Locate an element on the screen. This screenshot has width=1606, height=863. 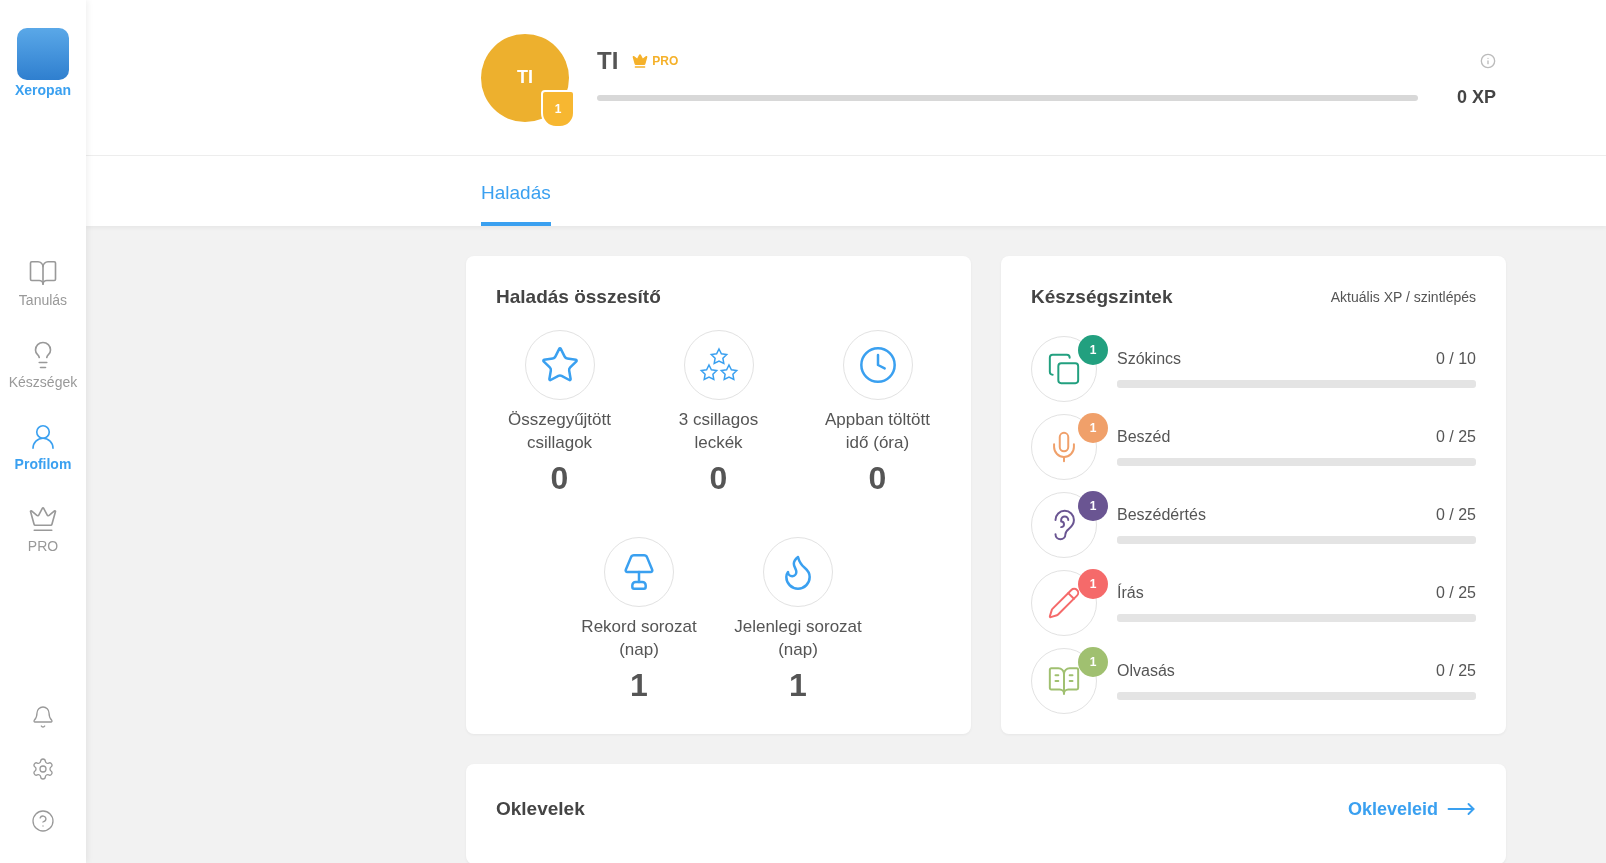
sidebar-item: PRO is located at coordinates (43, 529).